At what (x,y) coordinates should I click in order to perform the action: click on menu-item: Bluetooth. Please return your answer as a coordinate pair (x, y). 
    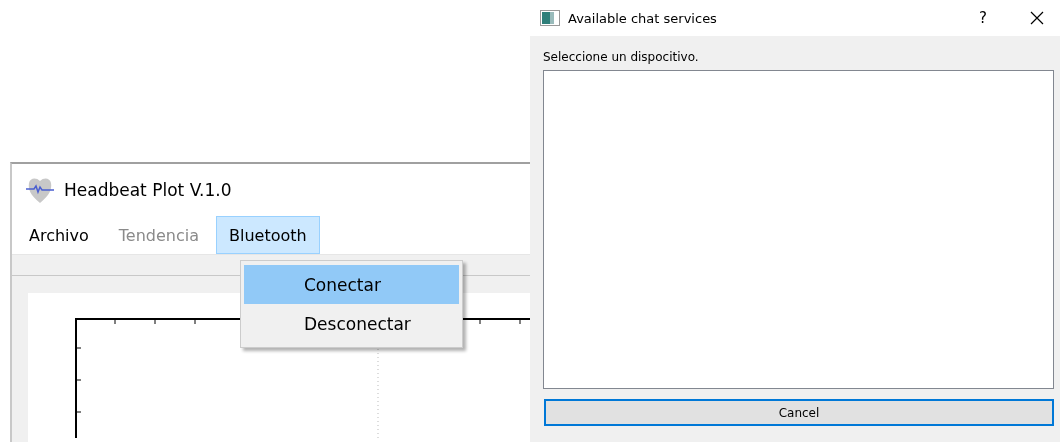
    Looking at the image, I should click on (268, 235).